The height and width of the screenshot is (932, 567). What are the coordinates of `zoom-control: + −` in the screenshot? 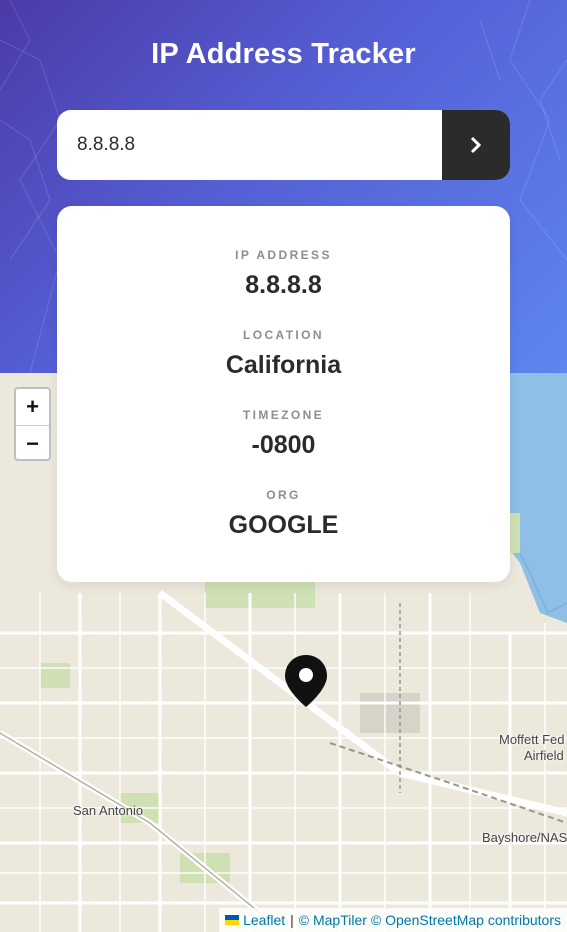 It's located at (32, 424).